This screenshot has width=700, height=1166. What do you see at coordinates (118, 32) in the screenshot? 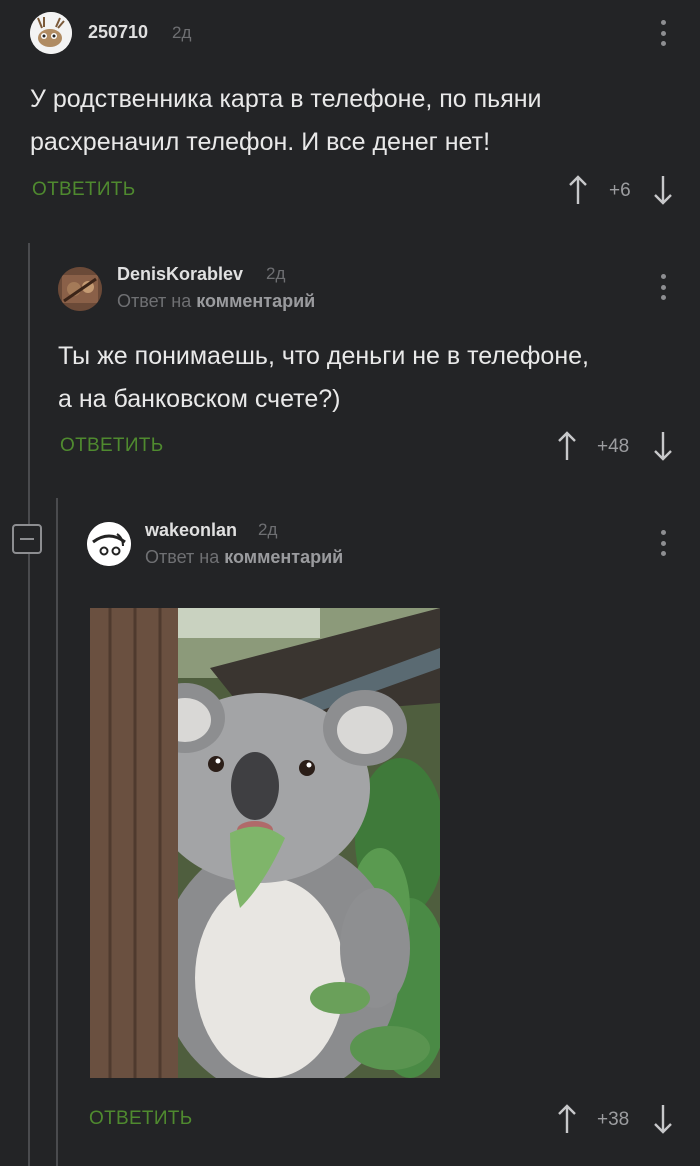
I see `username: 250710` at bounding box center [118, 32].